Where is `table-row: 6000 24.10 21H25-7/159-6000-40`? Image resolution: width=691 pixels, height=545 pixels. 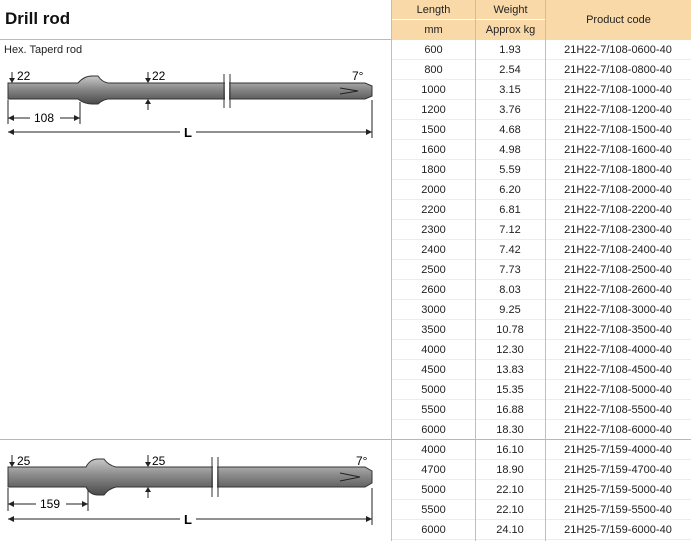
table-row: 6000 24.10 21H25-7/159-6000-40 is located at coordinates (541, 530).